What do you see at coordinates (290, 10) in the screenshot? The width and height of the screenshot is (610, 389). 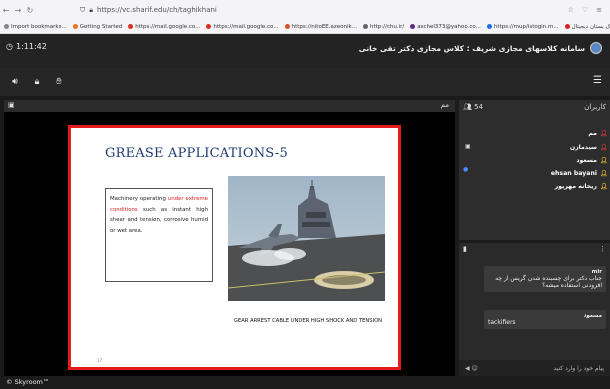 I see `address-bar: ⛉ 🔒︎ https://vc.sharif.edu/ch/taghikhani` at bounding box center [290, 10].